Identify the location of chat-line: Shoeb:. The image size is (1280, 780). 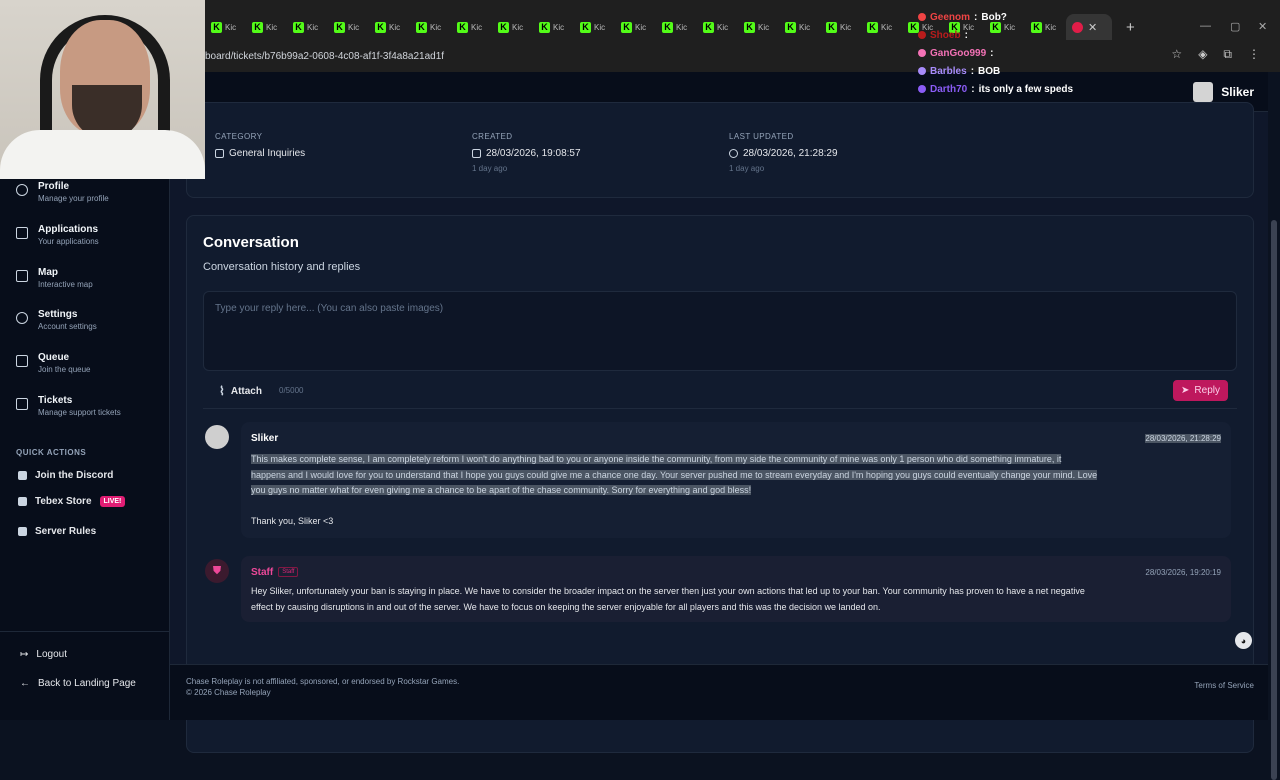
(1068, 35).